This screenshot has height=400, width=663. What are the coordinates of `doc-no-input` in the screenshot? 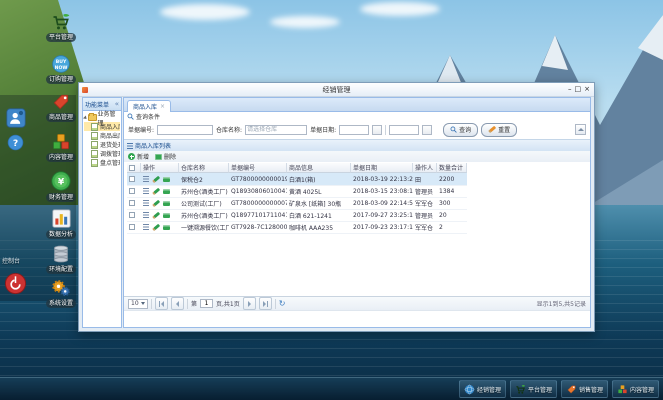 It's located at (185, 129).